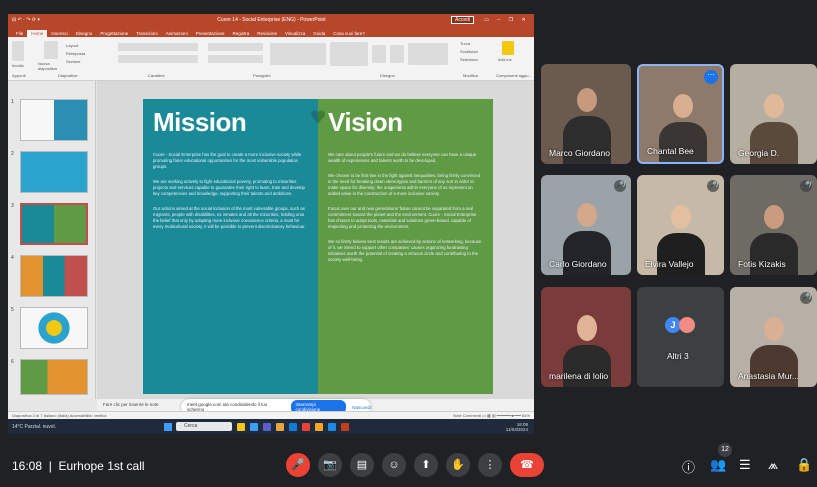  Describe the element at coordinates (332, 426) in the screenshot. I see `outlook-icon` at that location.